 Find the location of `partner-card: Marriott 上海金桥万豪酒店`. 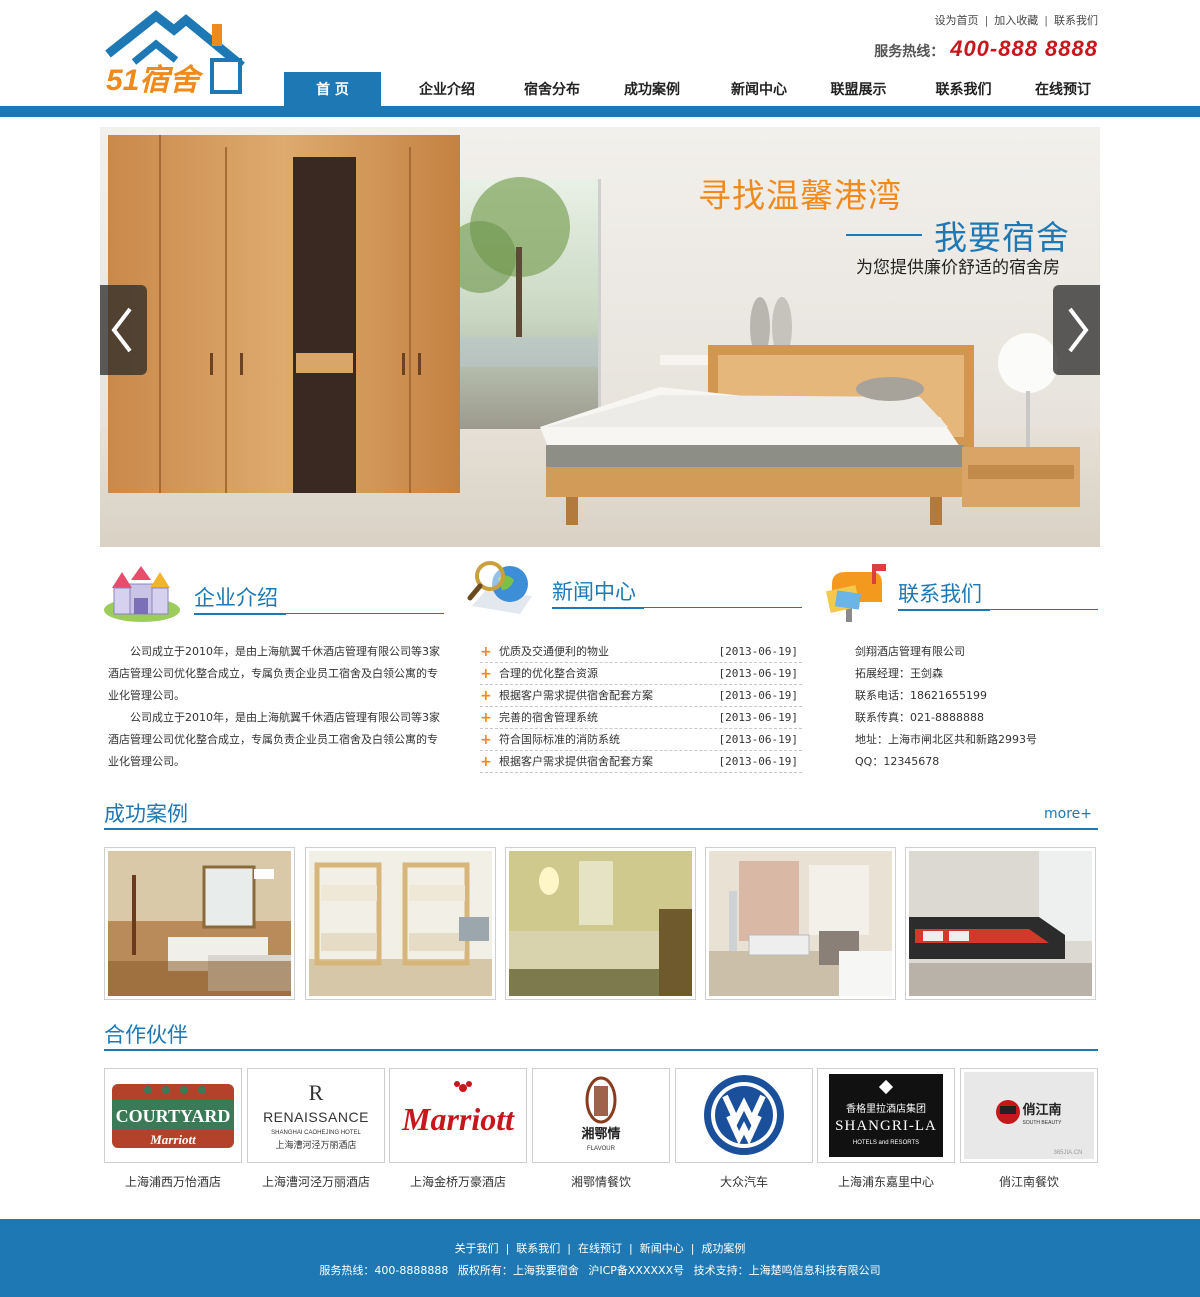

partner-card: Marriott 上海金桥万豪酒店 is located at coordinates (458, 1129).